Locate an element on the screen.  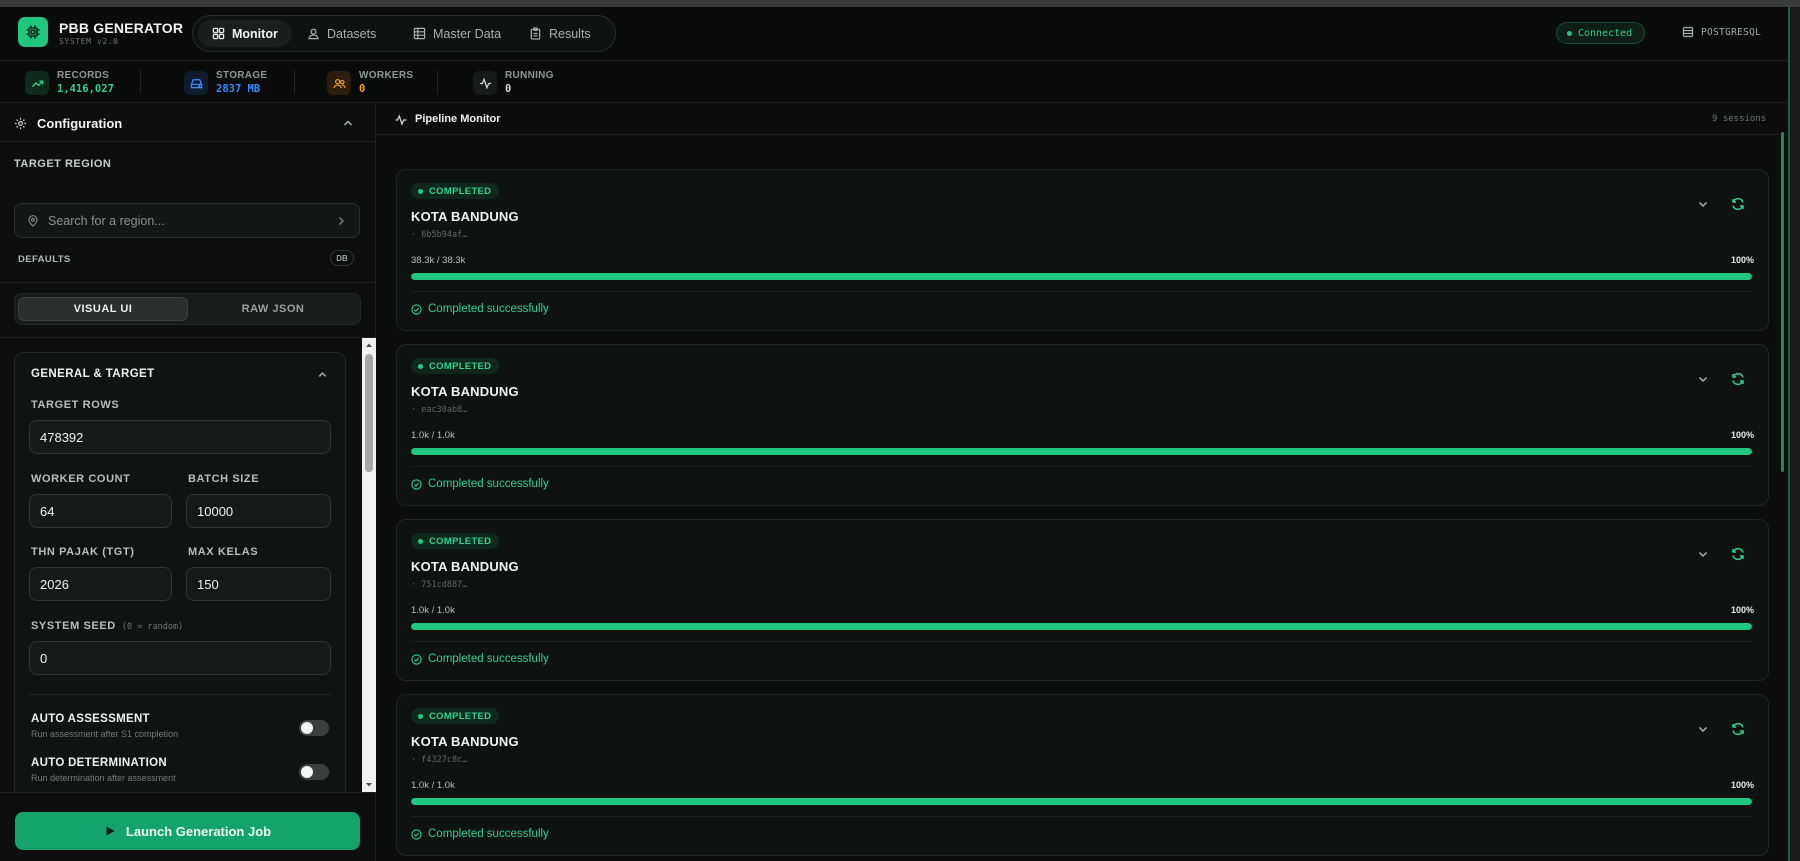
stat-value: 2837 MB is located at coordinates (238, 89).